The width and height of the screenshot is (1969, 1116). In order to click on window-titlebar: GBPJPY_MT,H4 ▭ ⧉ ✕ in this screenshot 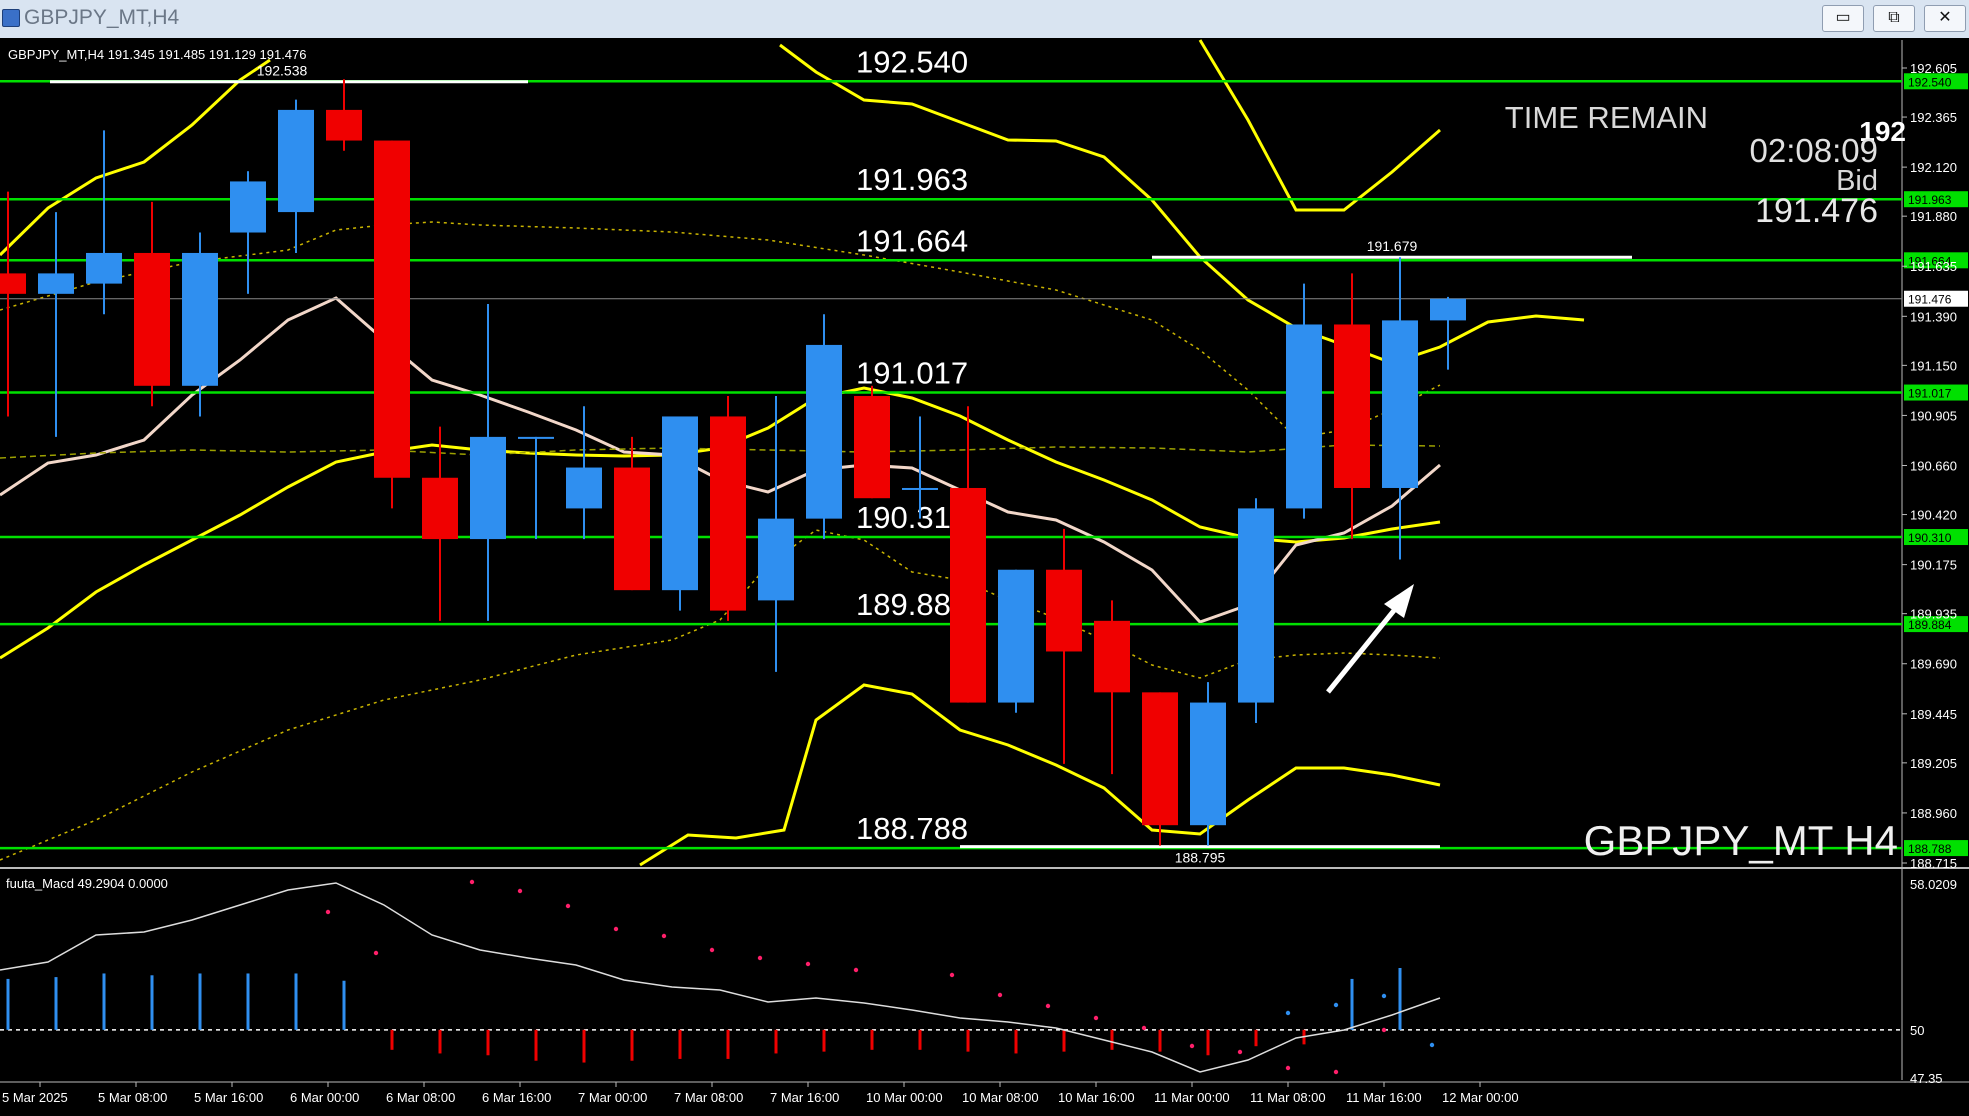, I will do `click(984, 19)`.